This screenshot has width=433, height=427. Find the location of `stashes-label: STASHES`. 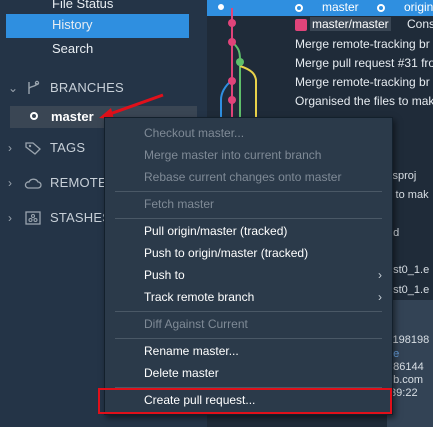

stashes-label: STASHES is located at coordinates (81, 217).